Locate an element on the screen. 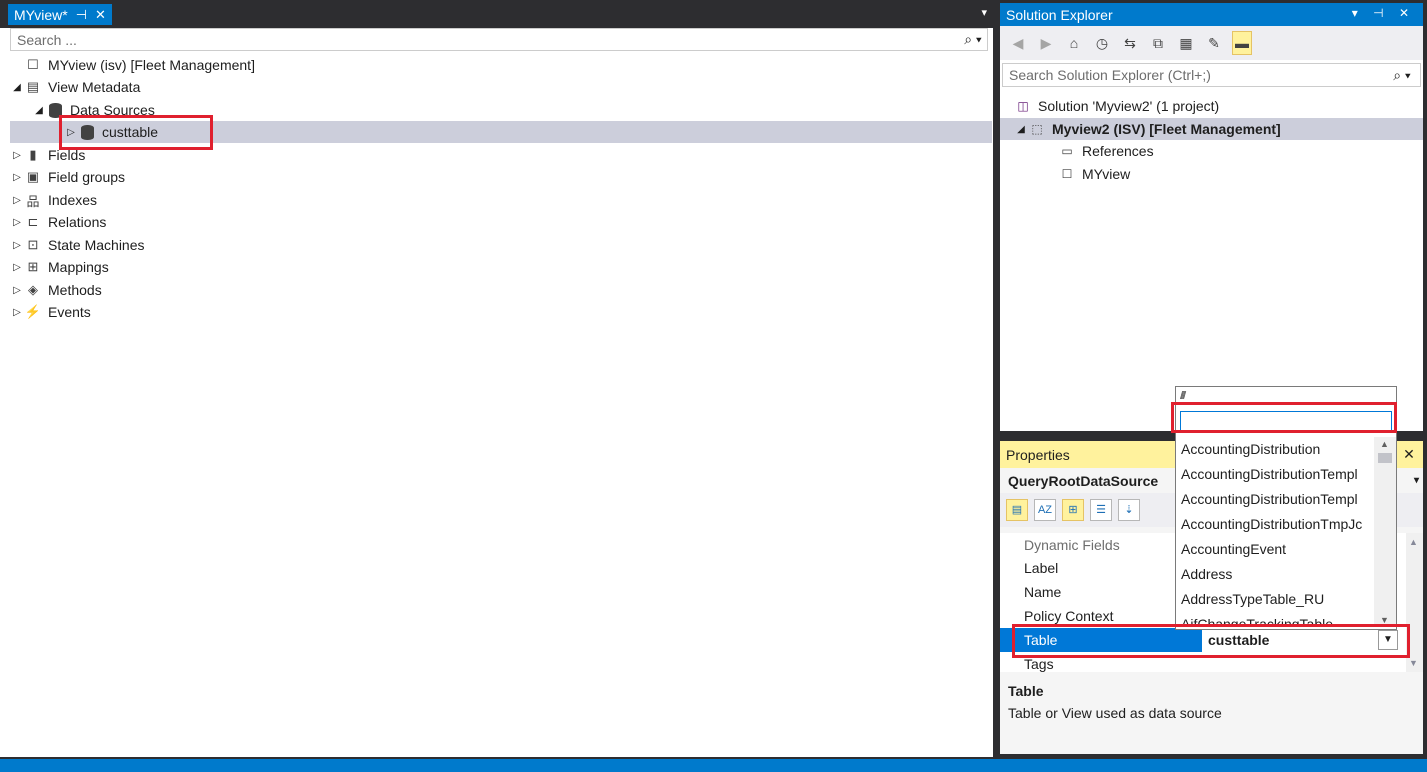  panel-title: Properties is located at coordinates (1038, 454).